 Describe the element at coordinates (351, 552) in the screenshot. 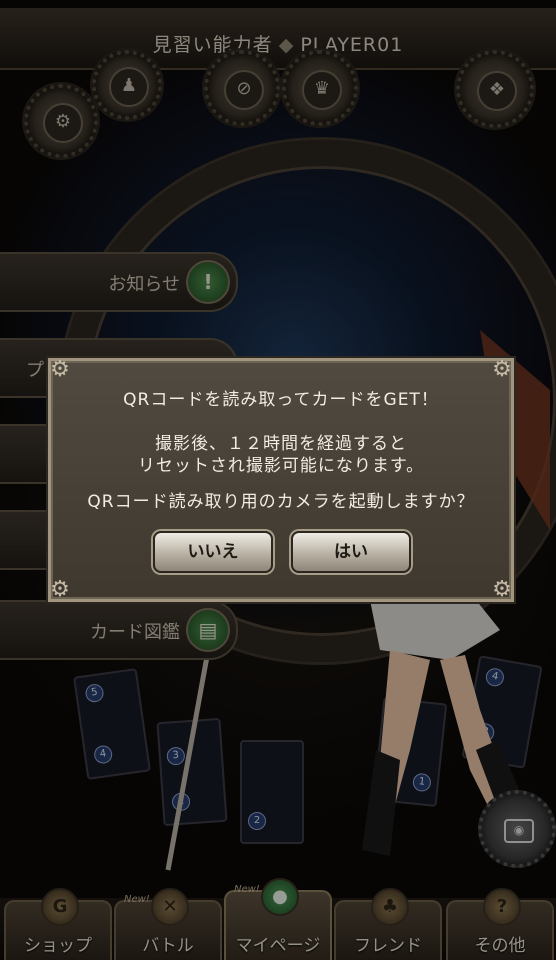

I see `yes-button: はい` at that location.